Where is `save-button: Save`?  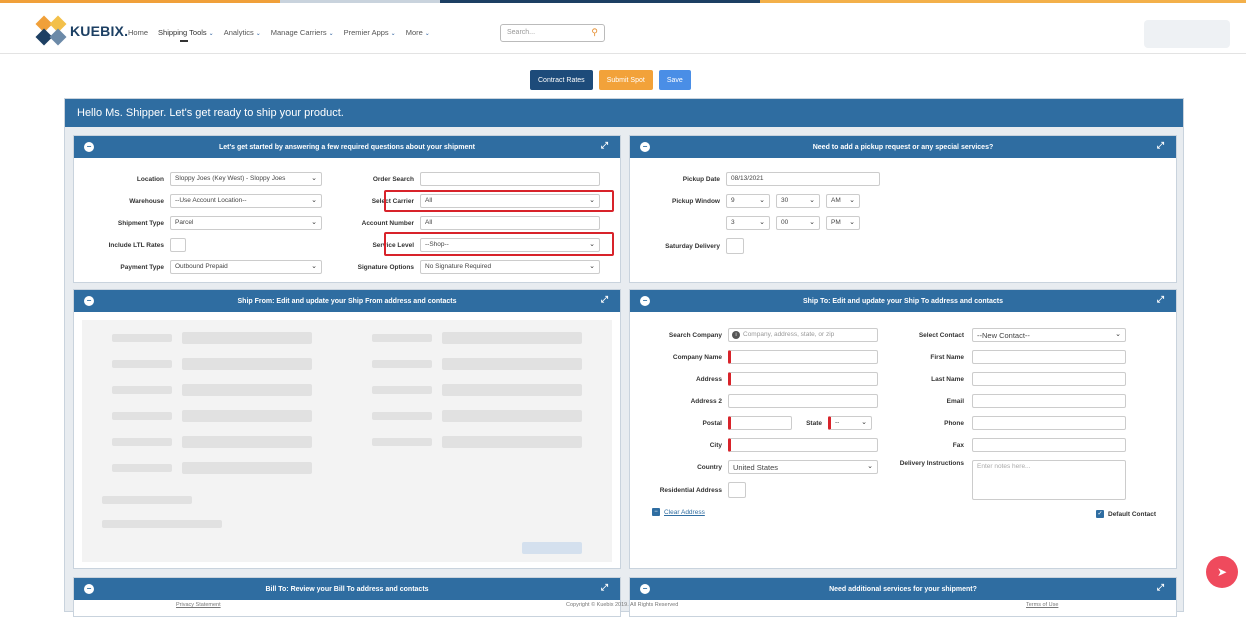 save-button: Save is located at coordinates (674, 80).